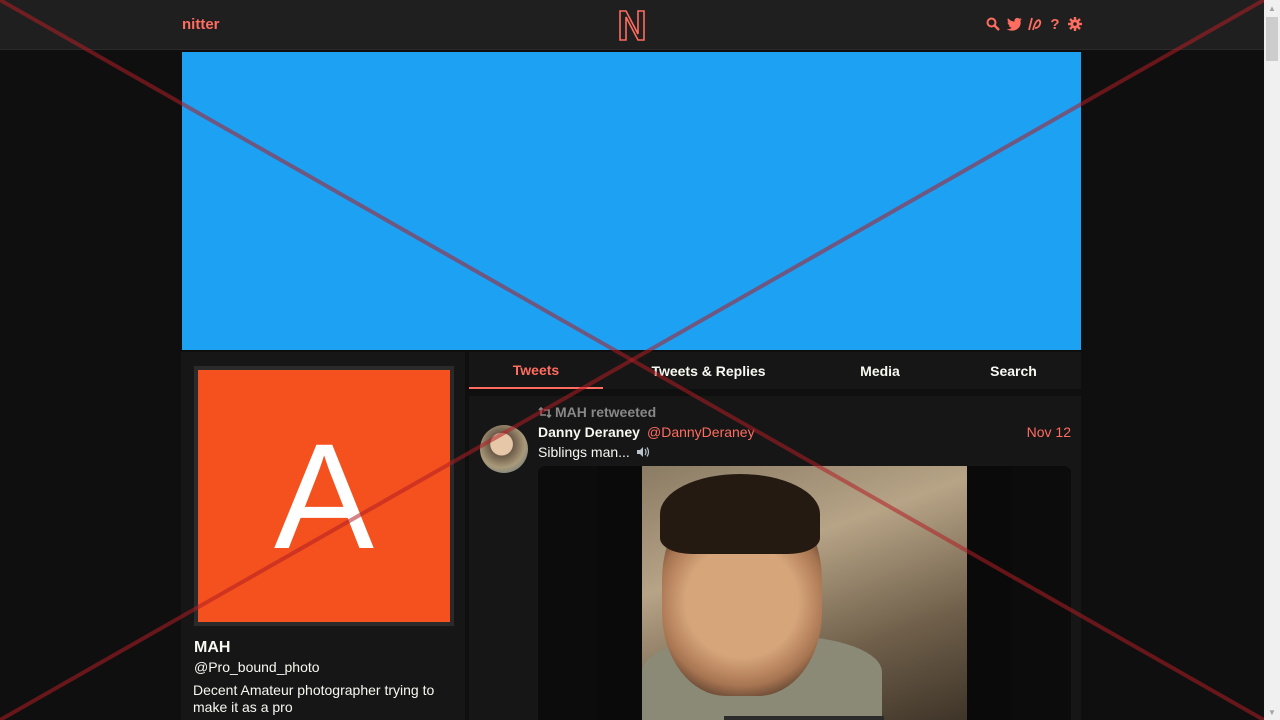 The width and height of the screenshot is (1280, 720). What do you see at coordinates (606, 412) in the screenshot?
I see `retweet-label: MAH retweeted` at bounding box center [606, 412].